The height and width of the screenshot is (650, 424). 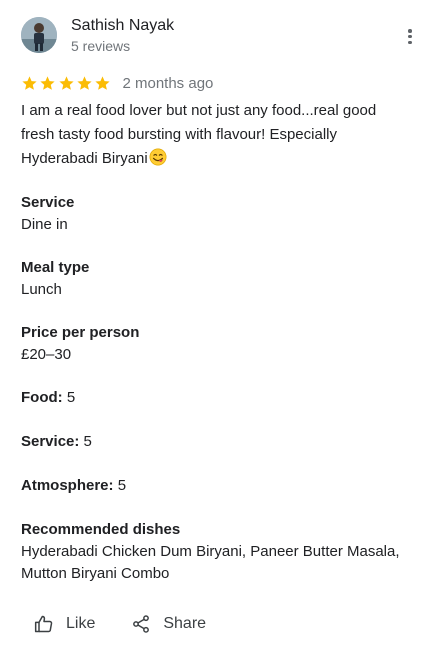 What do you see at coordinates (122, 485) in the screenshot?
I see `atmosphere-rating-value: 5` at bounding box center [122, 485].